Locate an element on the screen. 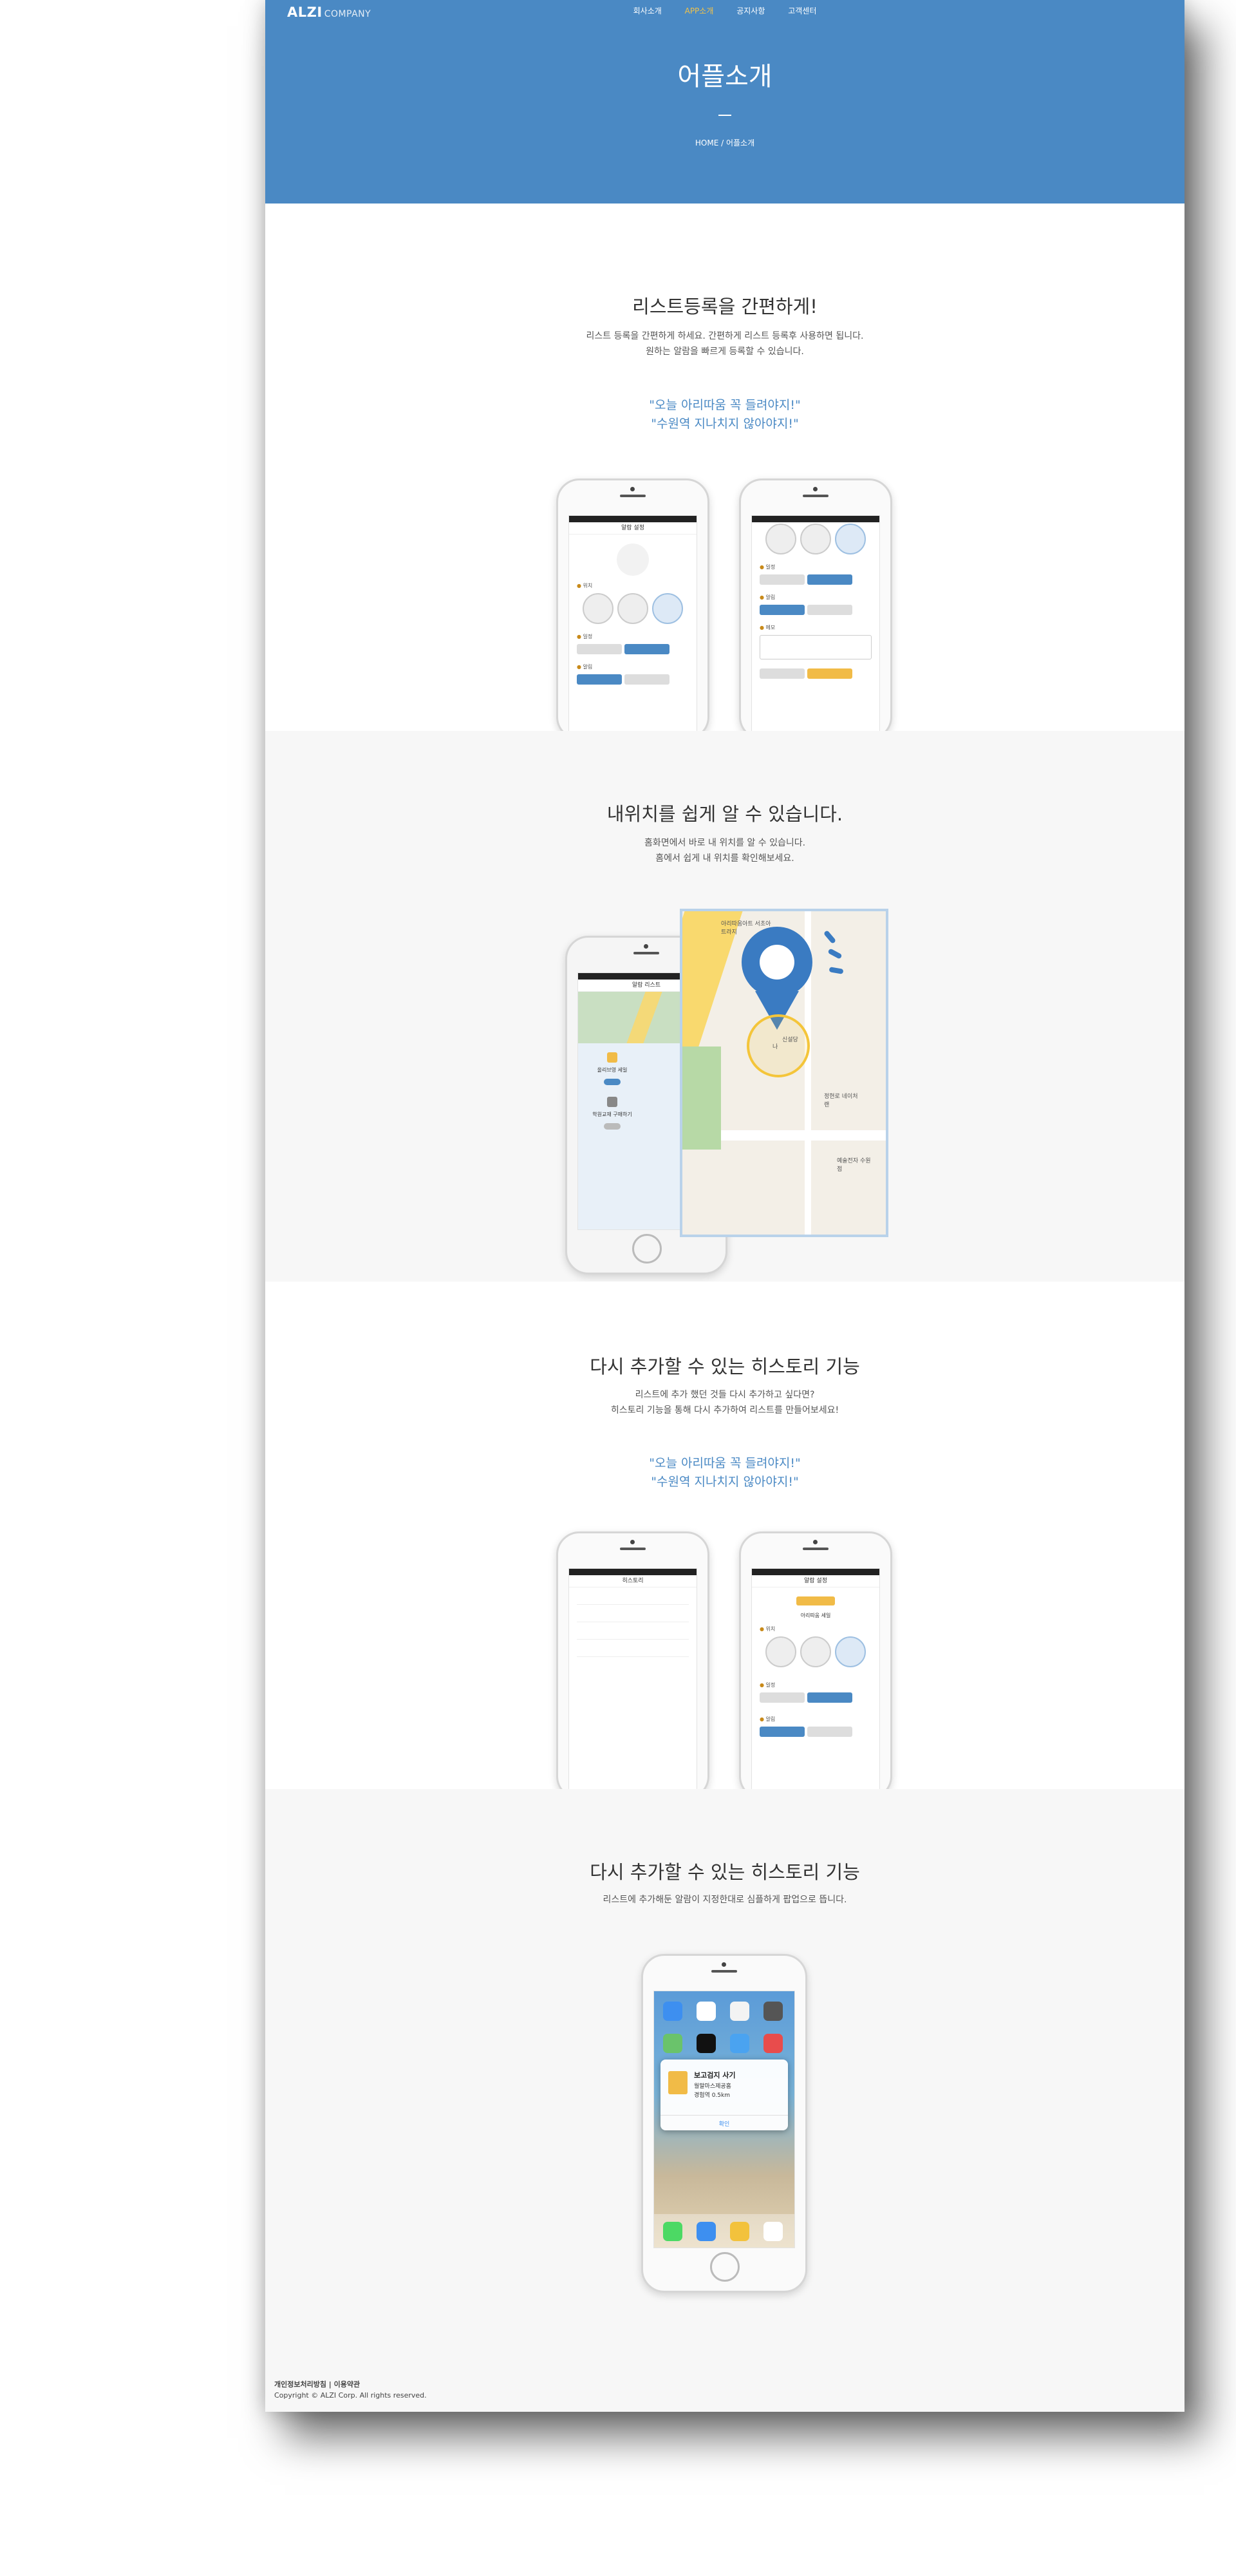  book-icon is located at coordinates (612, 1102).